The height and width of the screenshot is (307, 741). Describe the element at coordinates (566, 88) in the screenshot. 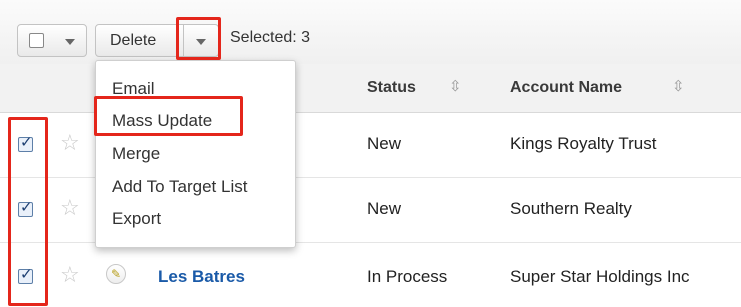

I see `column-header-account-name: Account Name` at that location.